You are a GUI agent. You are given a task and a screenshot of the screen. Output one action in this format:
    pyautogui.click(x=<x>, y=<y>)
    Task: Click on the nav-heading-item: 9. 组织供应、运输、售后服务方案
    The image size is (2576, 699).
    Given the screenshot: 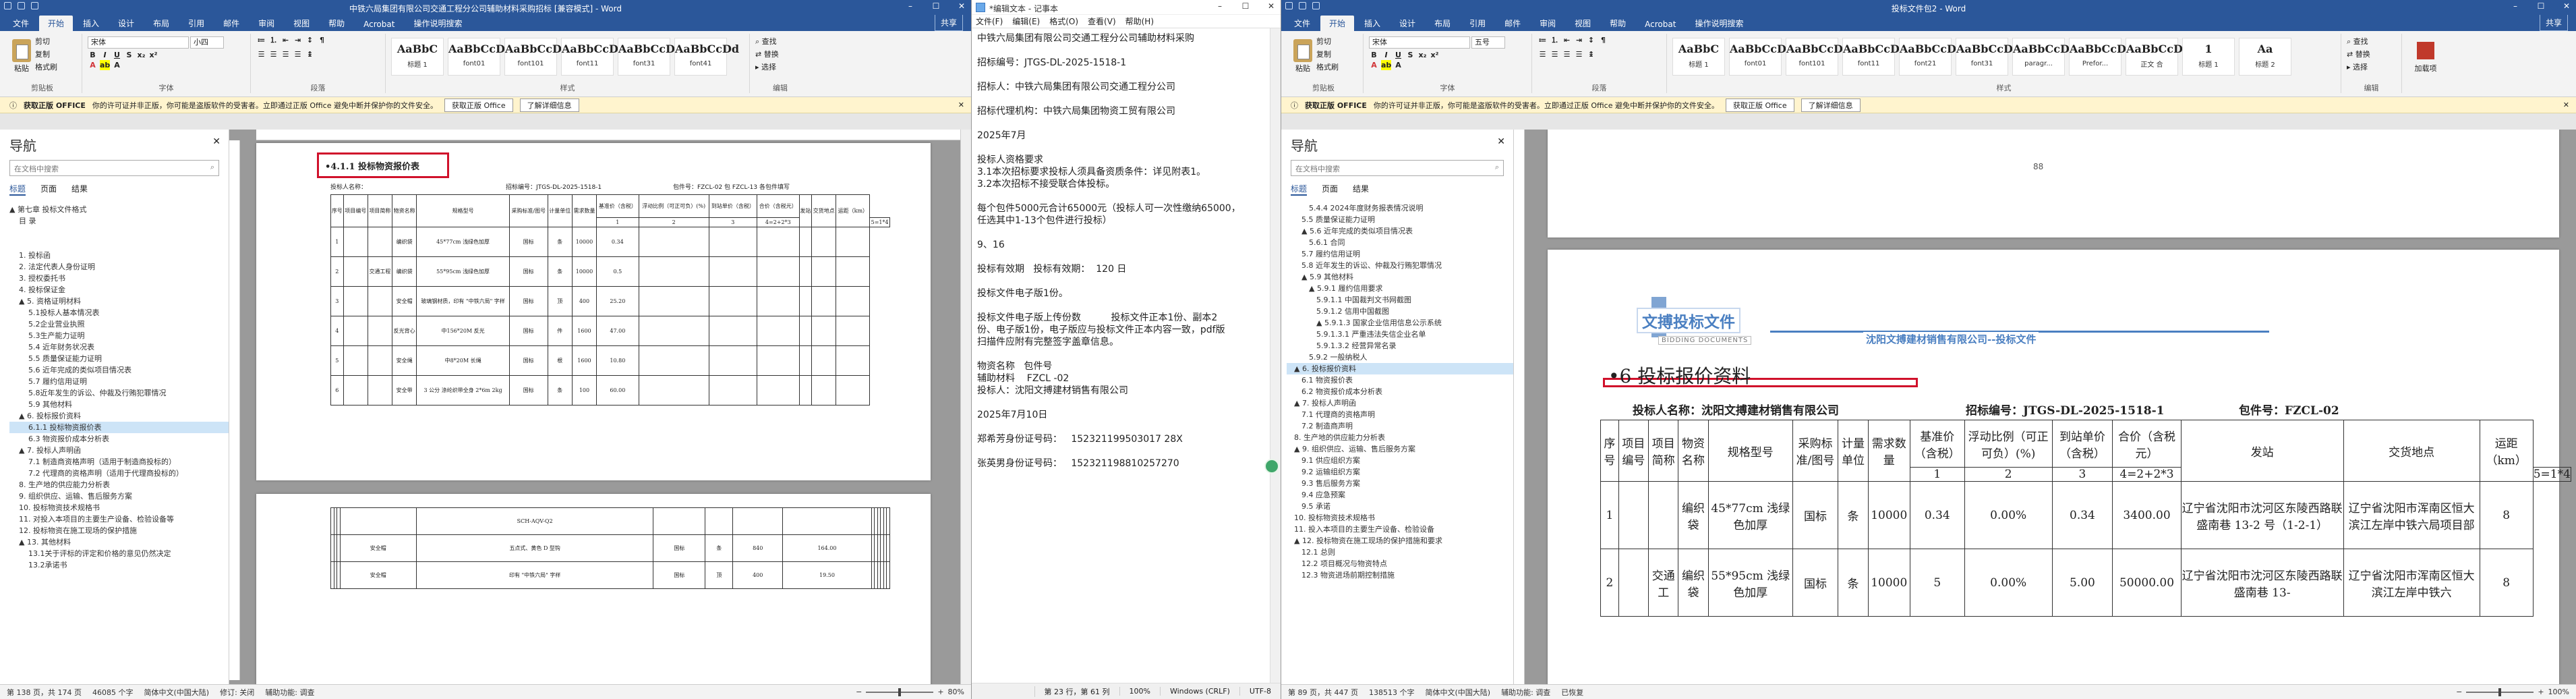 What is the action you would take?
    pyautogui.click(x=119, y=496)
    